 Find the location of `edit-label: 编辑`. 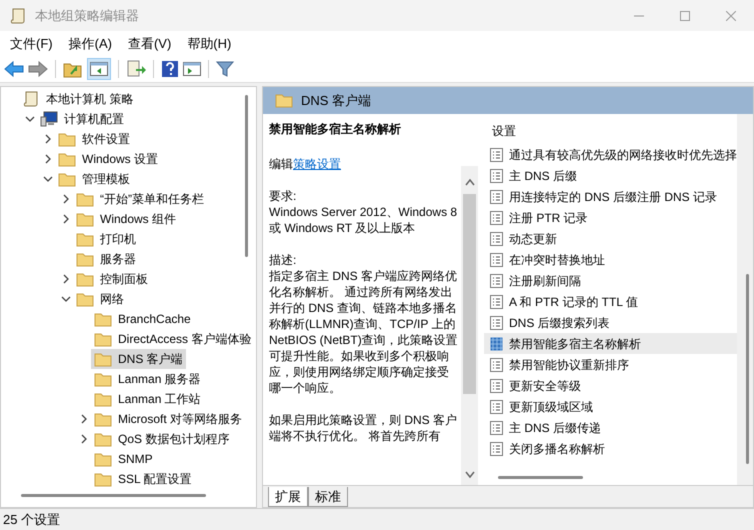

edit-label: 编辑 is located at coordinates (281, 164).